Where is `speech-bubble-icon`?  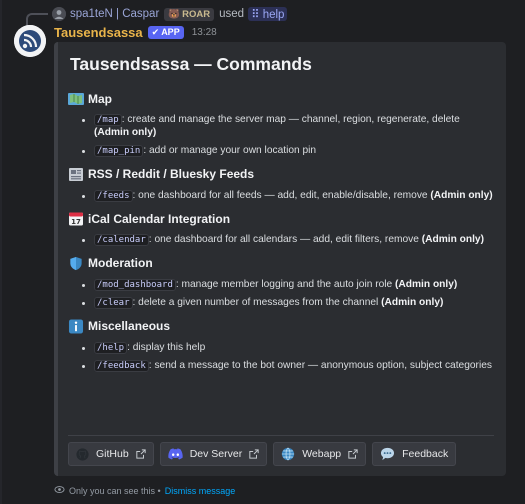 speech-bubble-icon is located at coordinates (387, 454).